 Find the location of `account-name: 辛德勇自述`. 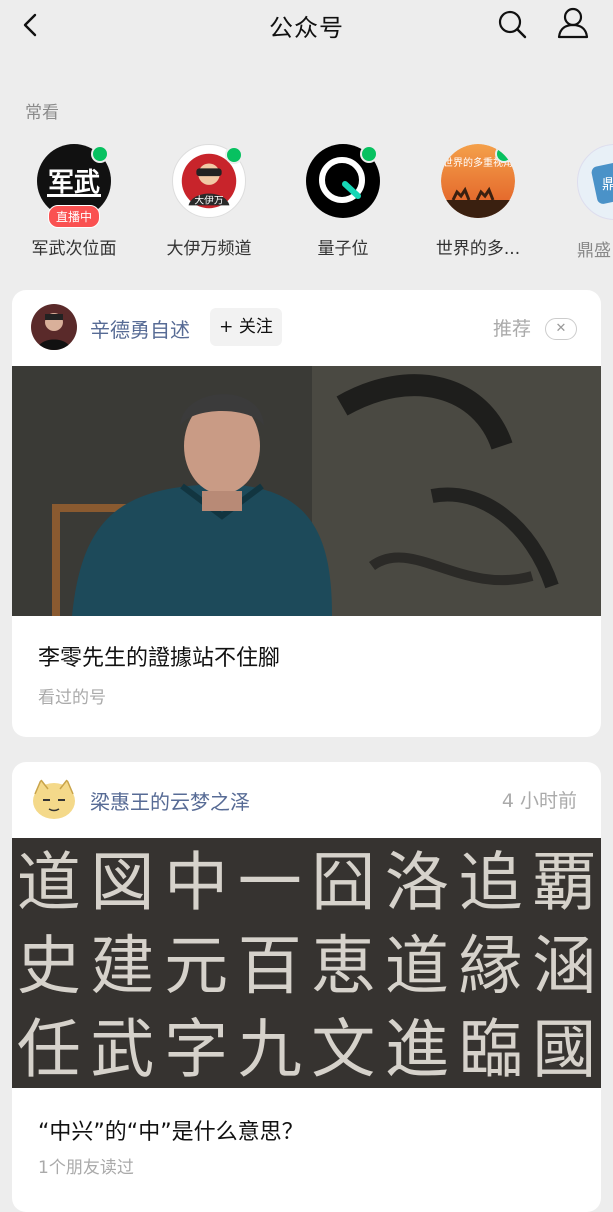

account-name: 辛德勇自述 is located at coordinates (140, 328).